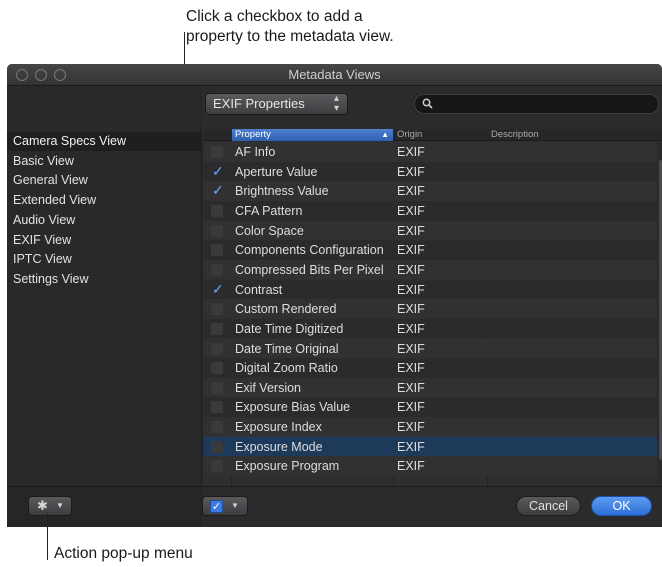 This screenshot has width=662, height=567. I want to click on property-cell: Exposure Mode, so click(279, 446).